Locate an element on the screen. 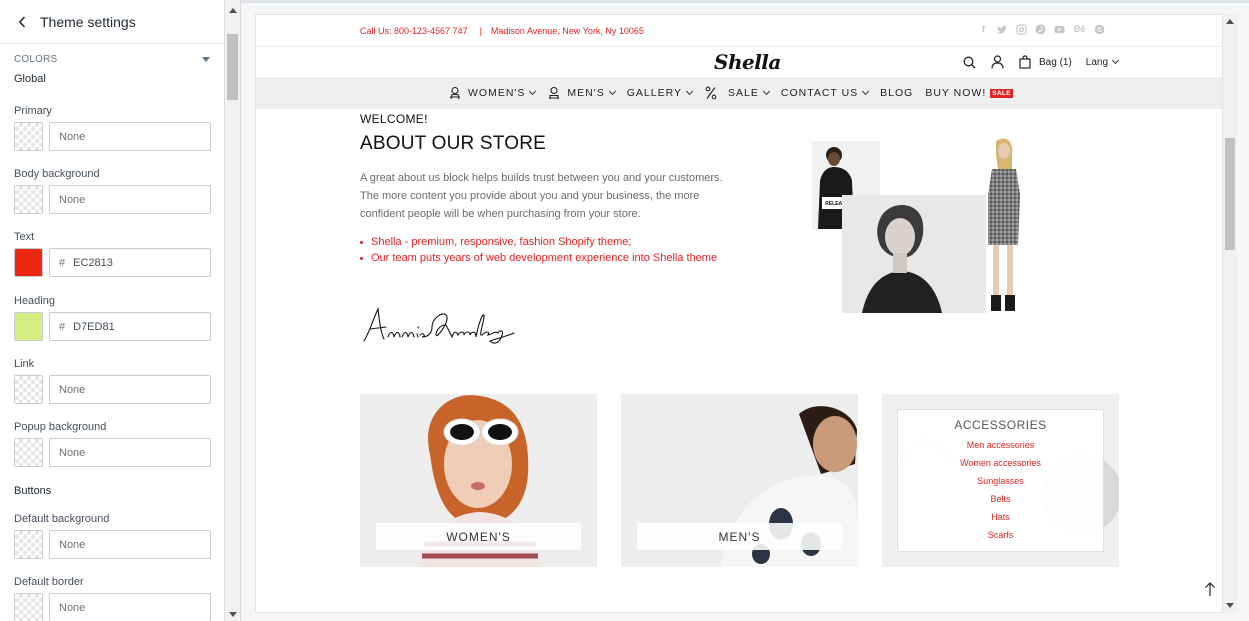 Image resolution: width=1249 pixels, height=621 pixels. nav-gallery: GALLERY is located at coordinates (660, 93).